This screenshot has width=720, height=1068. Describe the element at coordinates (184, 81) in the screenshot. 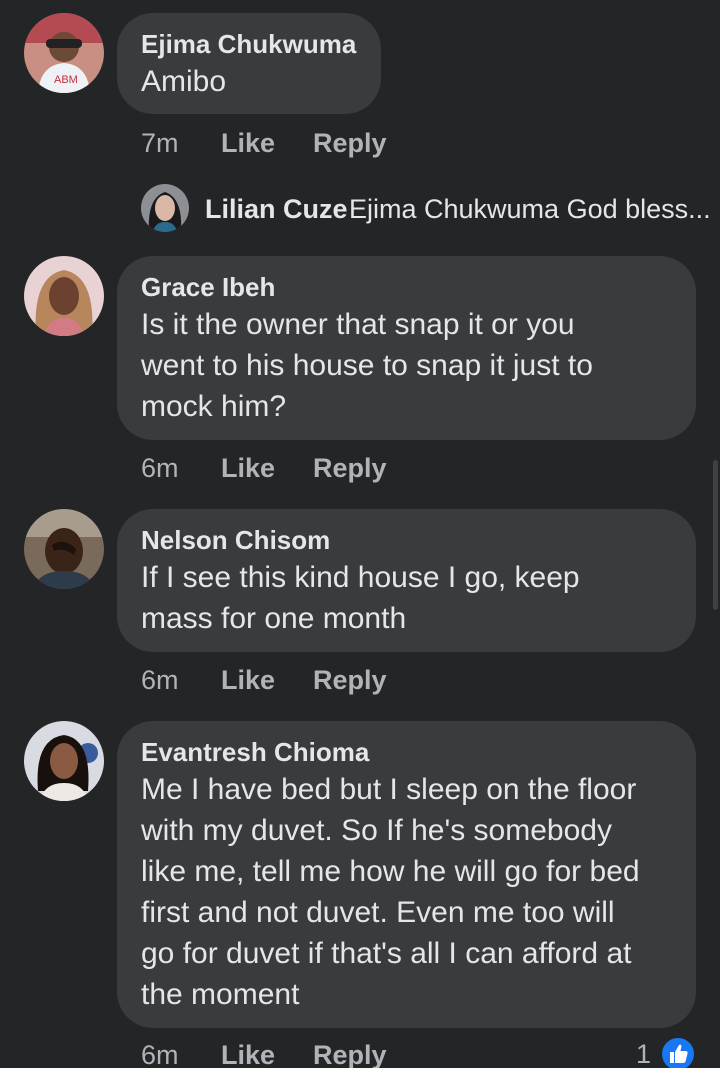

I see `comment-text: Amibo` at that location.